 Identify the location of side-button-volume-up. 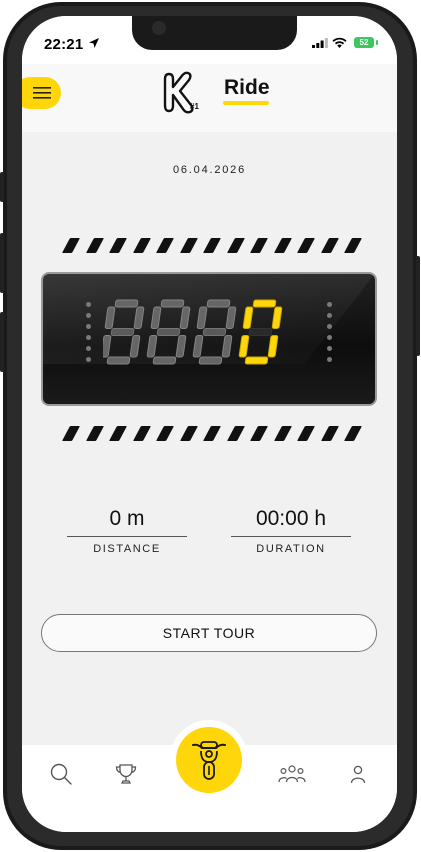
(2, 263).